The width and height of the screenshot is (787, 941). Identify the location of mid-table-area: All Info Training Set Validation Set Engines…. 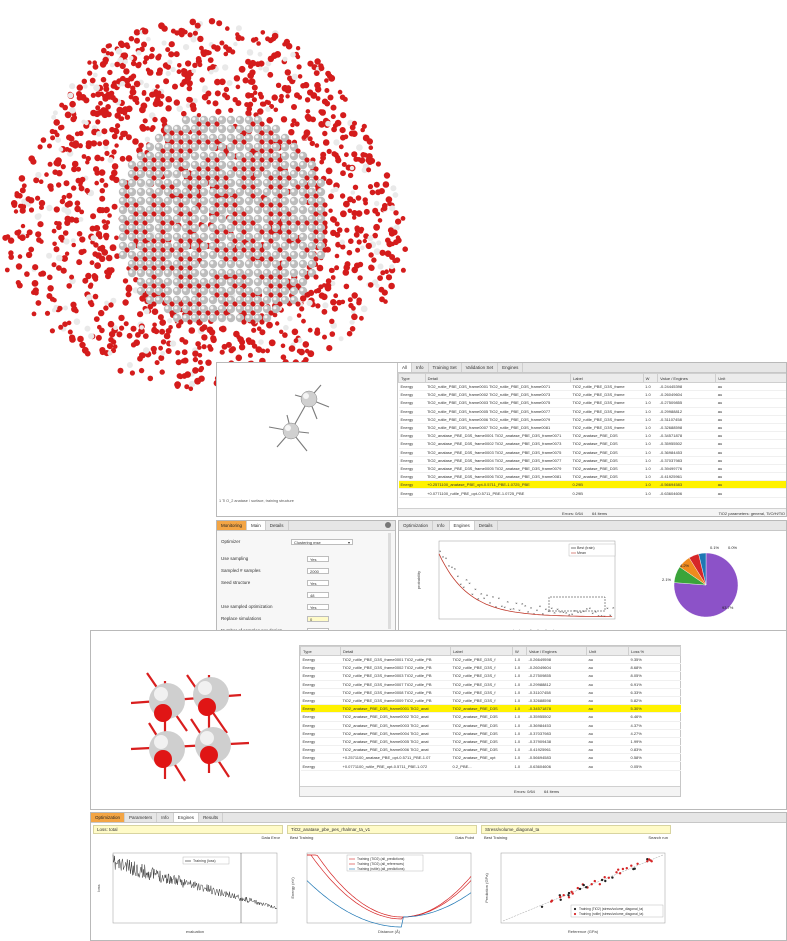
(591, 439).